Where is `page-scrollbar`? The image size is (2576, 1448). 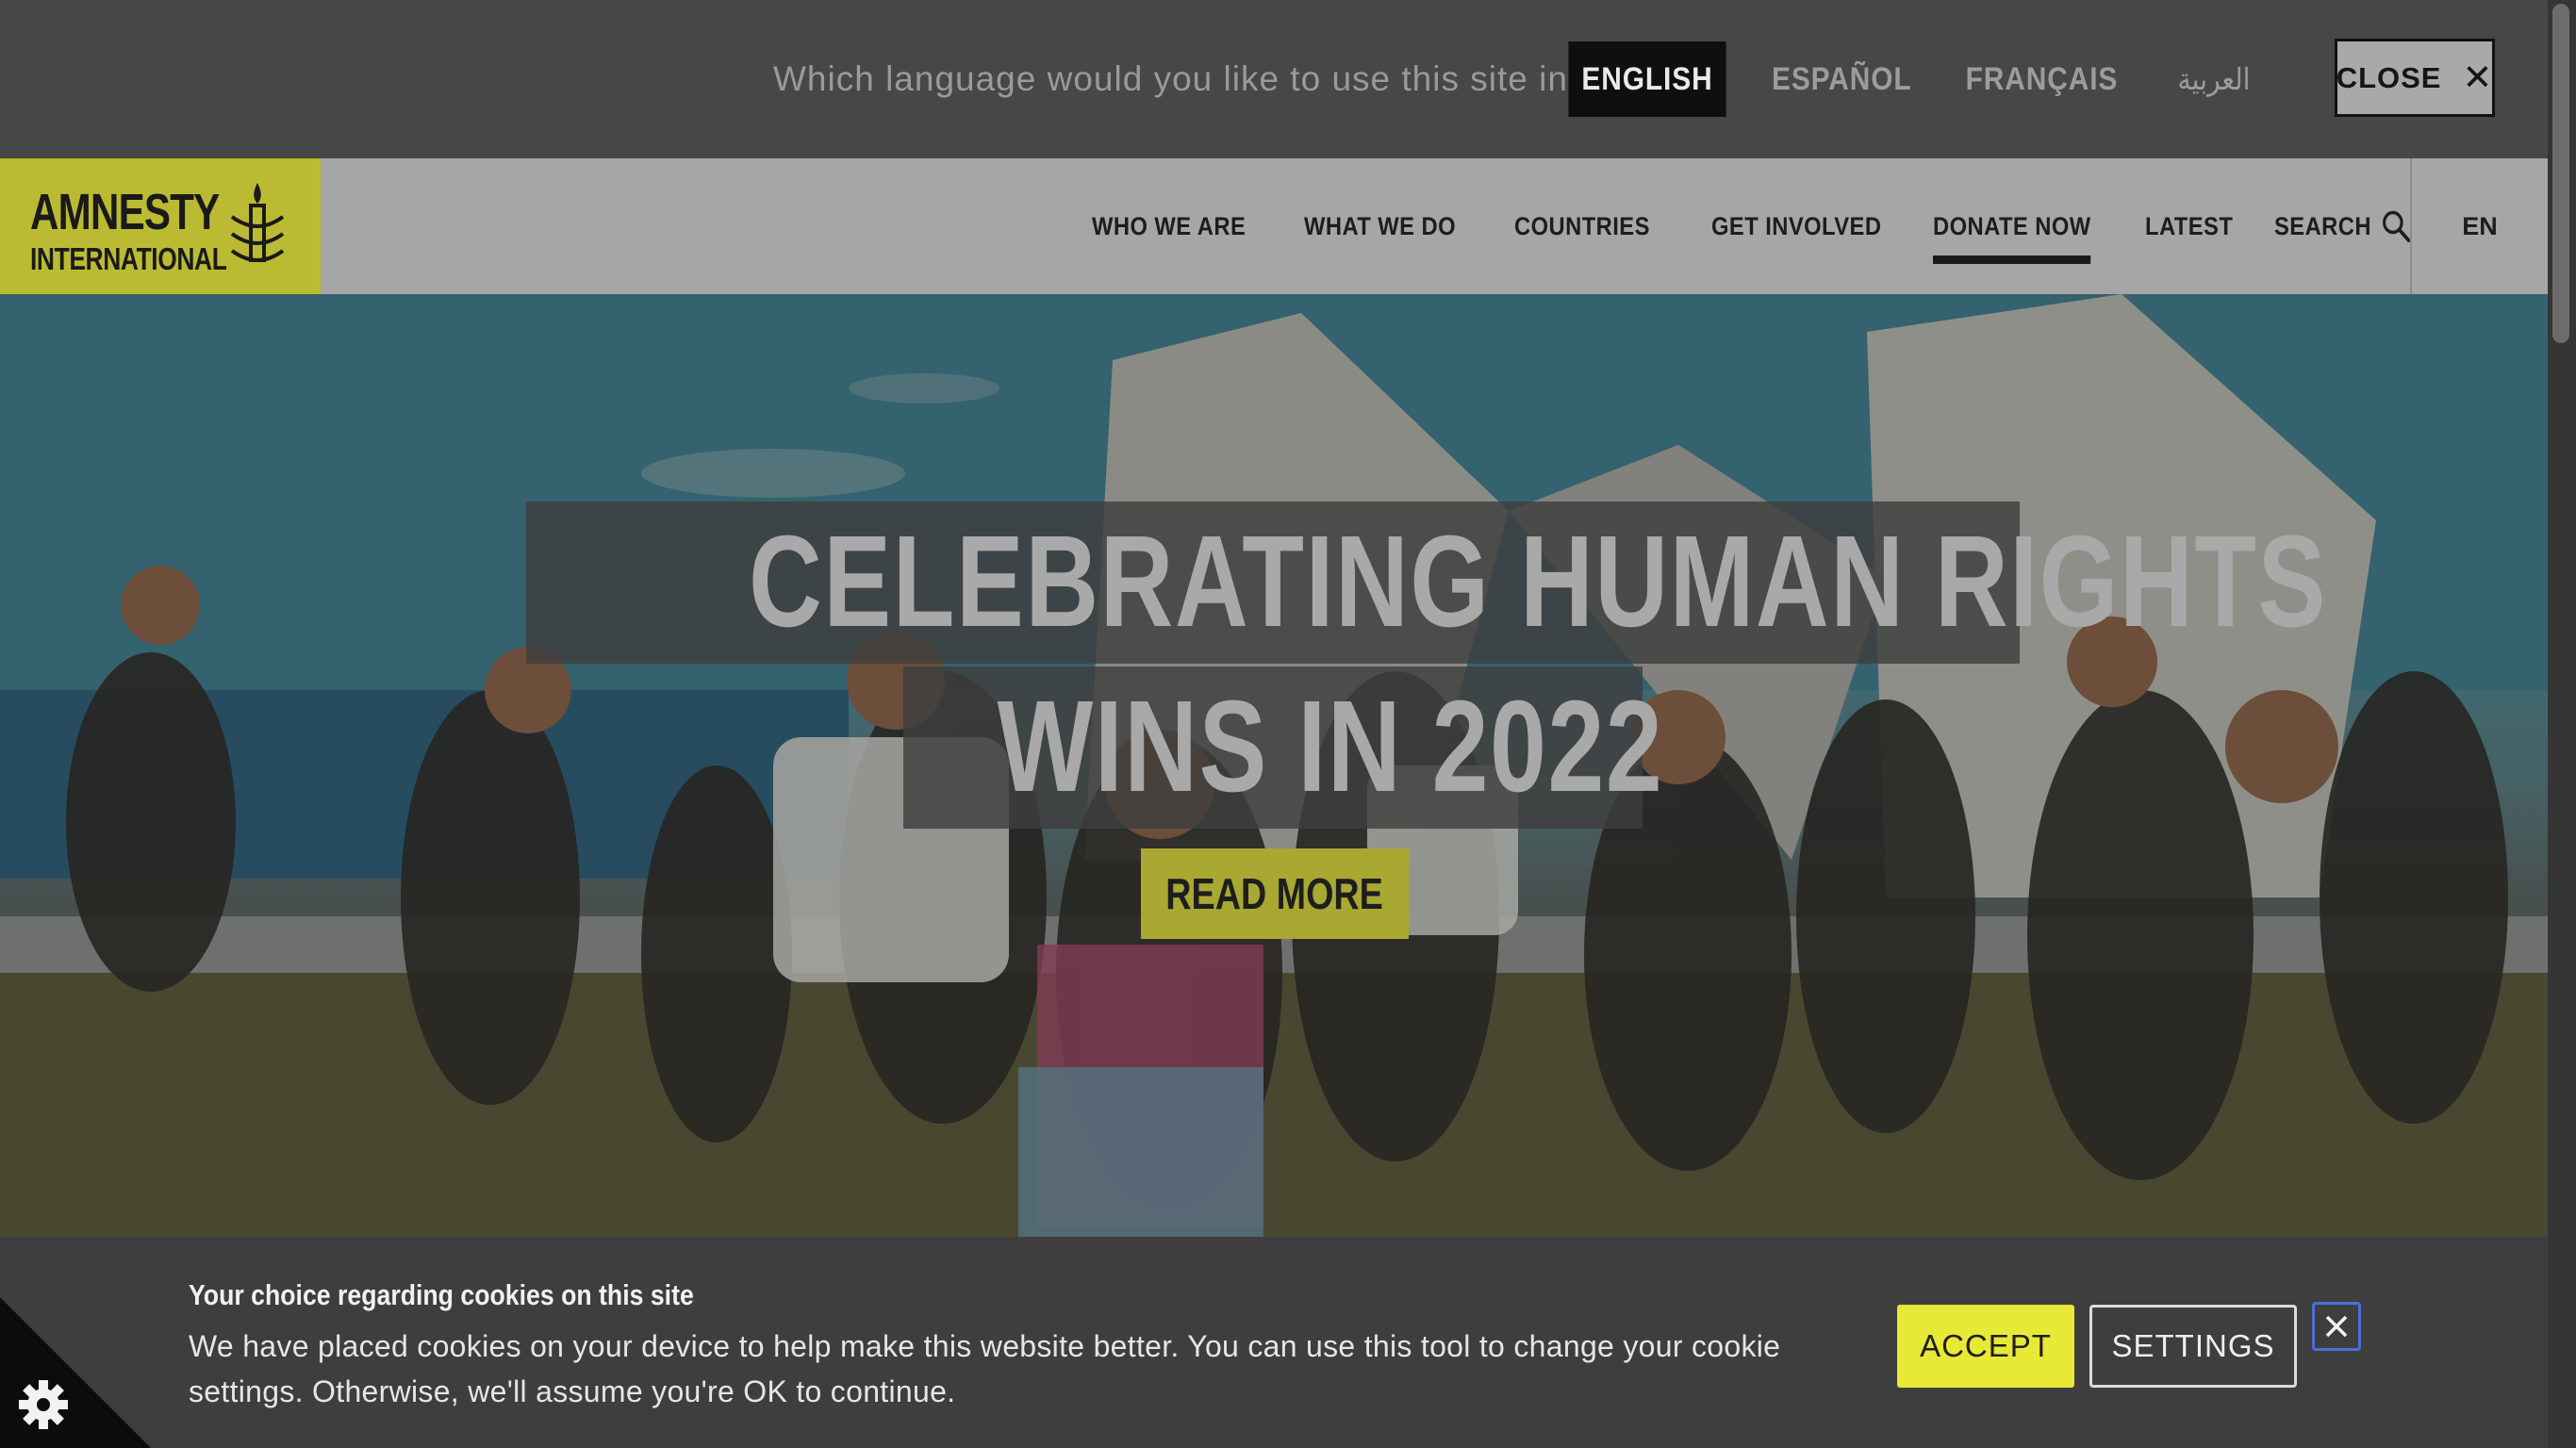 page-scrollbar is located at coordinates (2562, 724).